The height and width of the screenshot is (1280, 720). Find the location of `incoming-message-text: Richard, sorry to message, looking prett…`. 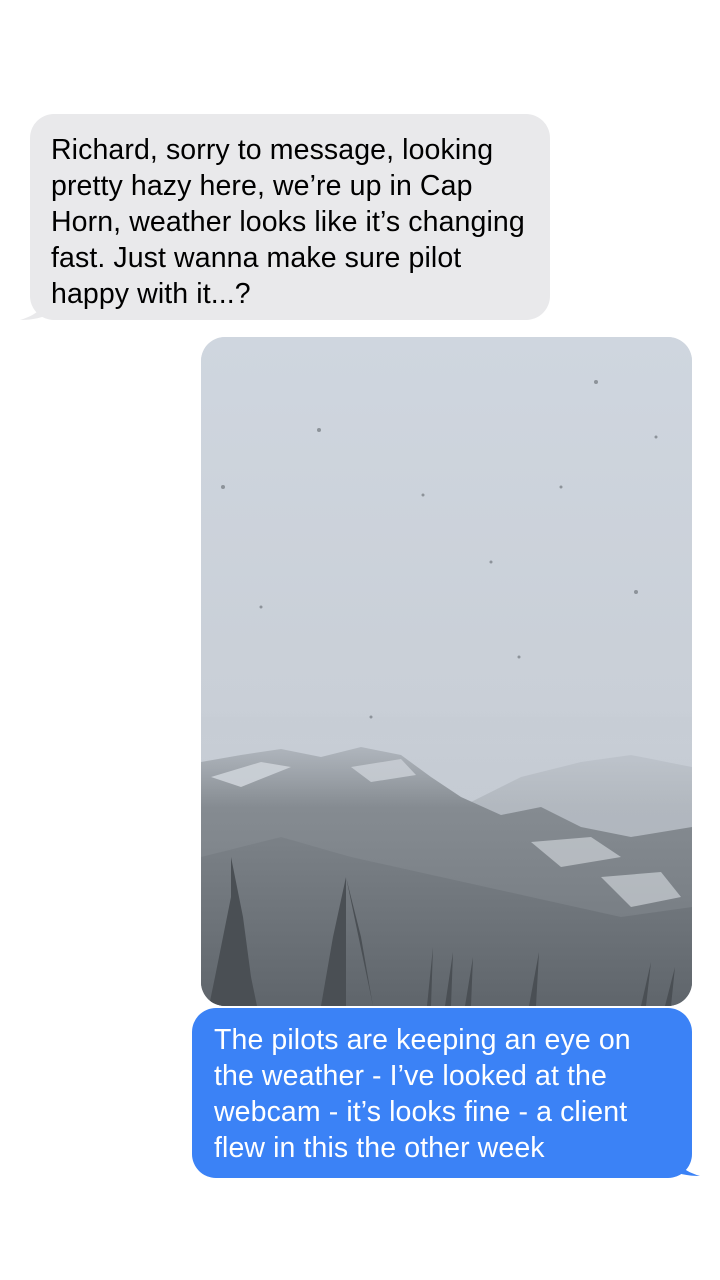

incoming-message-text: Richard, sorry to message, looking prett… is located at coordinates (288, 222).